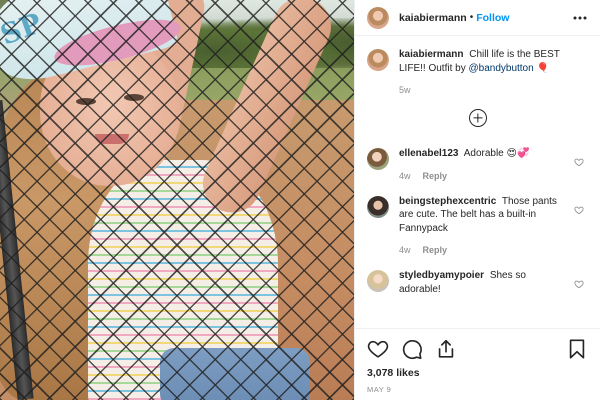  I want to click on caption-age: 5w, so click(405, 90).